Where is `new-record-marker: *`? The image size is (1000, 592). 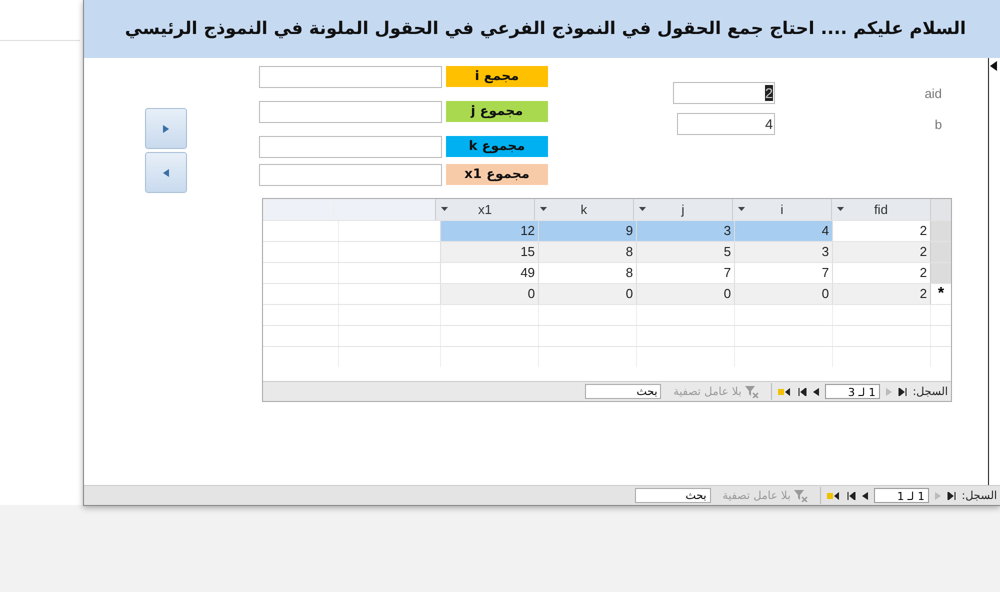 new-record-marker: * is located at coordinates (941, 294).